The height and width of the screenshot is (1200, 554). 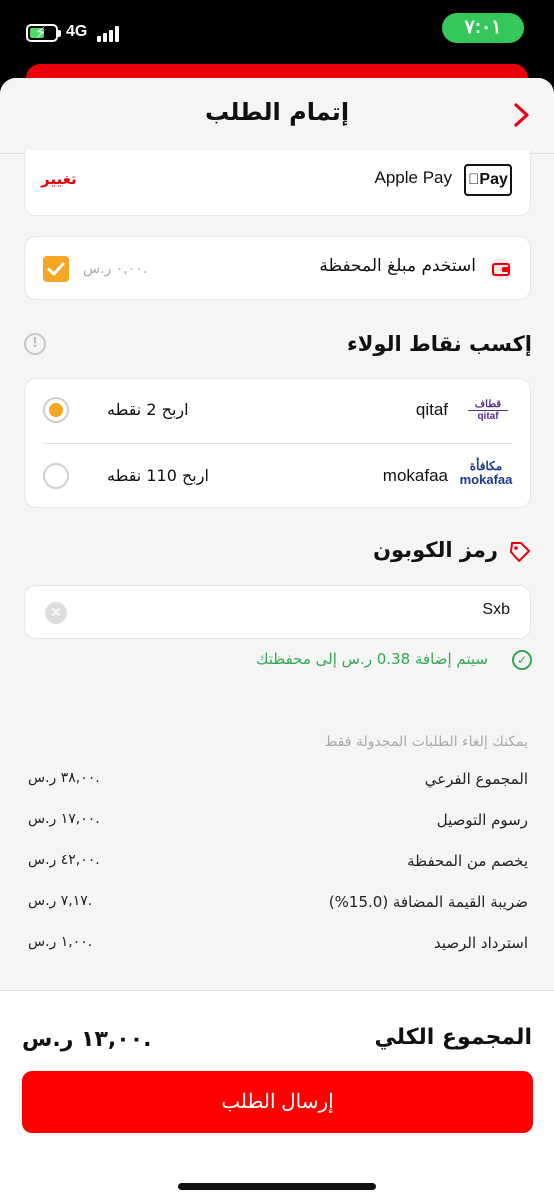 What do you see at coordinates (486, 473) in the screenshot?
I see `mokafaa-logo: مكافأة mokafaa` at bounding box center [486, 473].